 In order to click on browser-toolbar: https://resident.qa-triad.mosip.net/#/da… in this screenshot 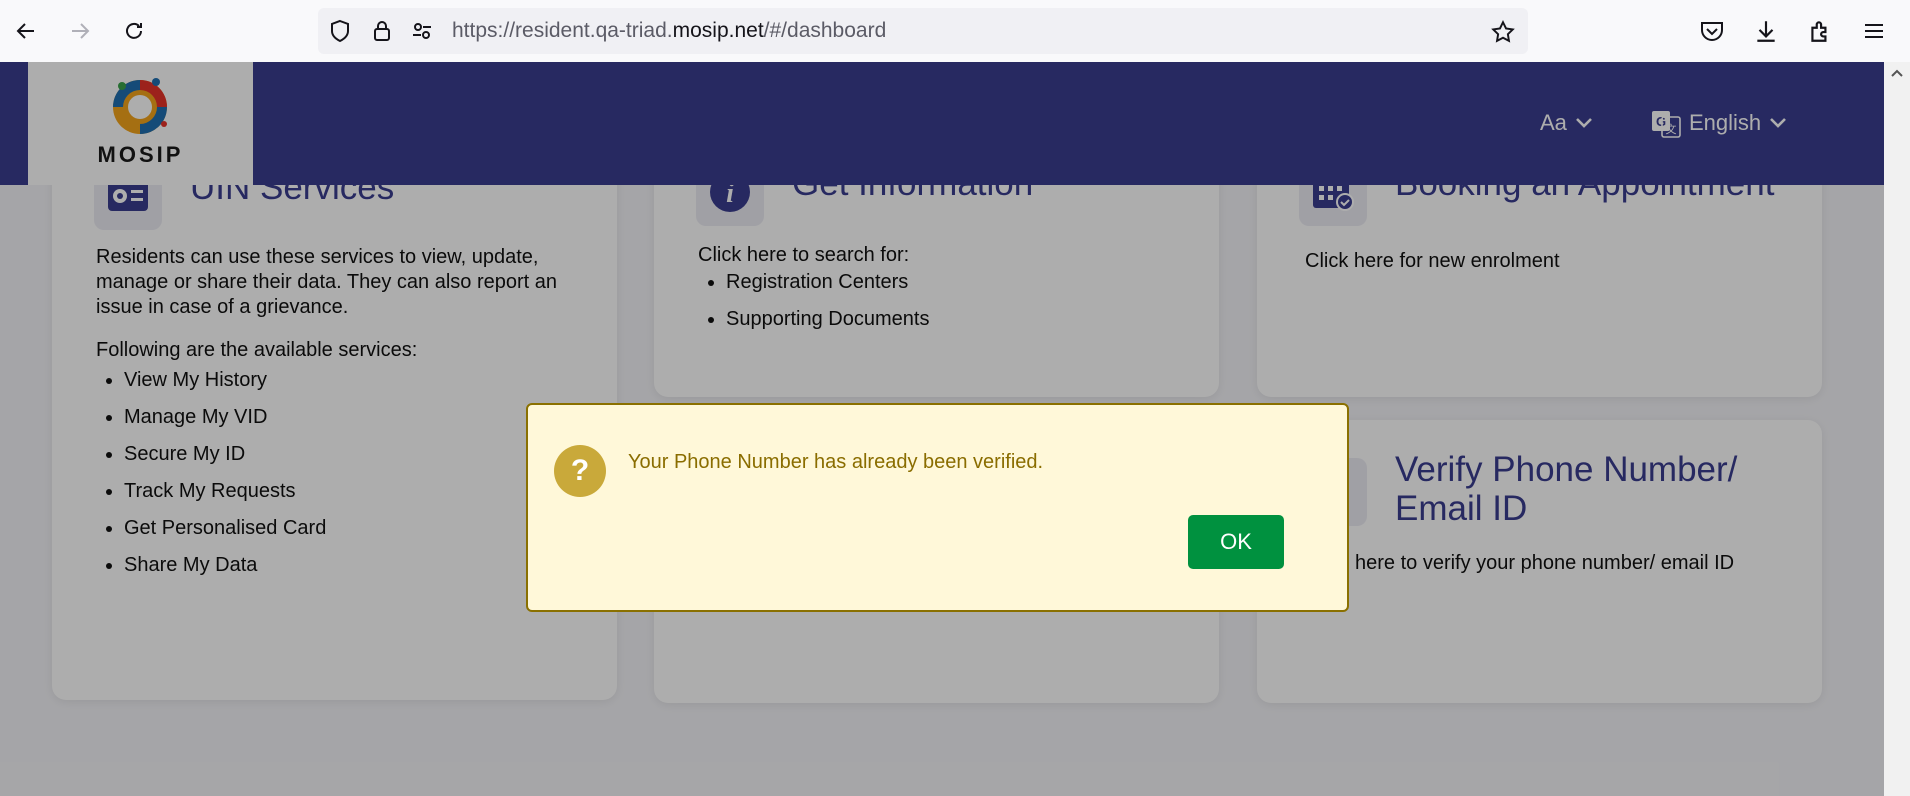, I will do `click(955, 31)`.